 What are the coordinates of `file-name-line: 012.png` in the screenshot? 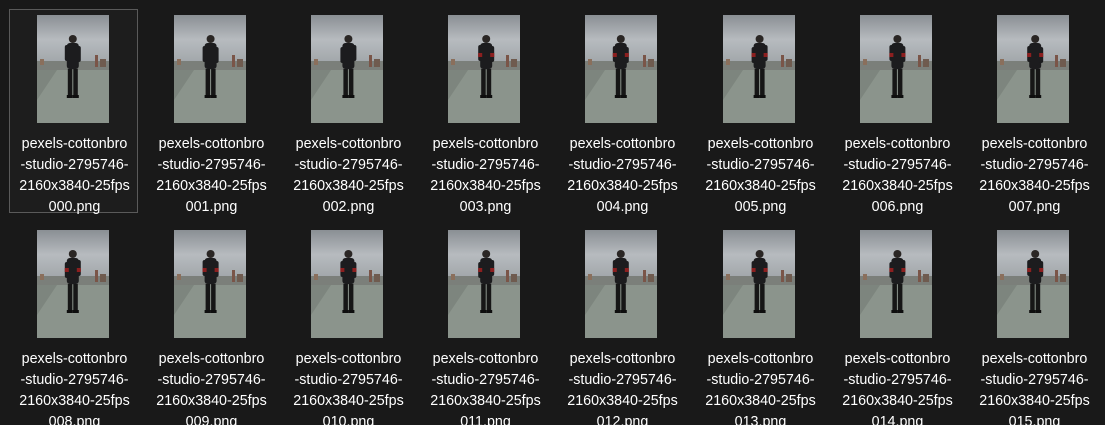 It's located at (622, 419).